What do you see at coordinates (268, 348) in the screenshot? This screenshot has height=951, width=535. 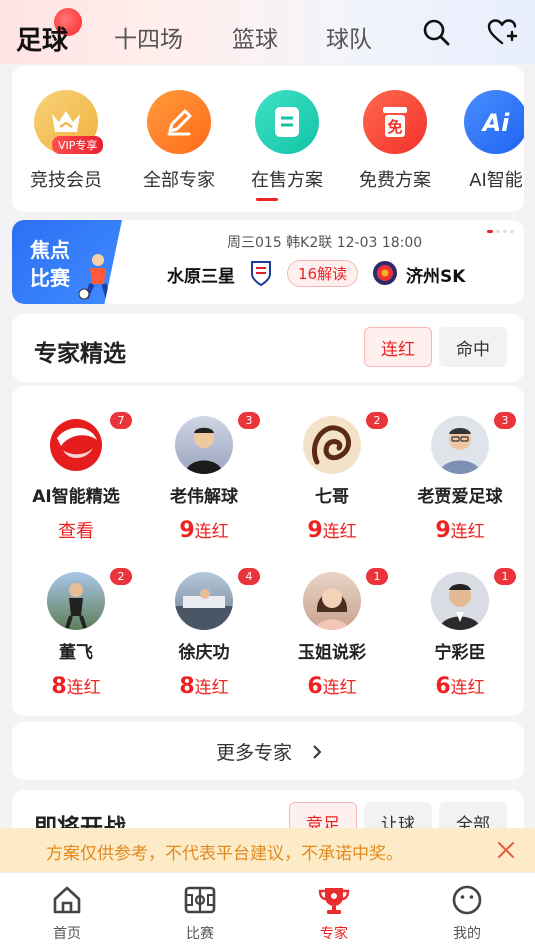 I see `expert-section-header: 专家精选 连红 命中` at bounding box center [268, 348].